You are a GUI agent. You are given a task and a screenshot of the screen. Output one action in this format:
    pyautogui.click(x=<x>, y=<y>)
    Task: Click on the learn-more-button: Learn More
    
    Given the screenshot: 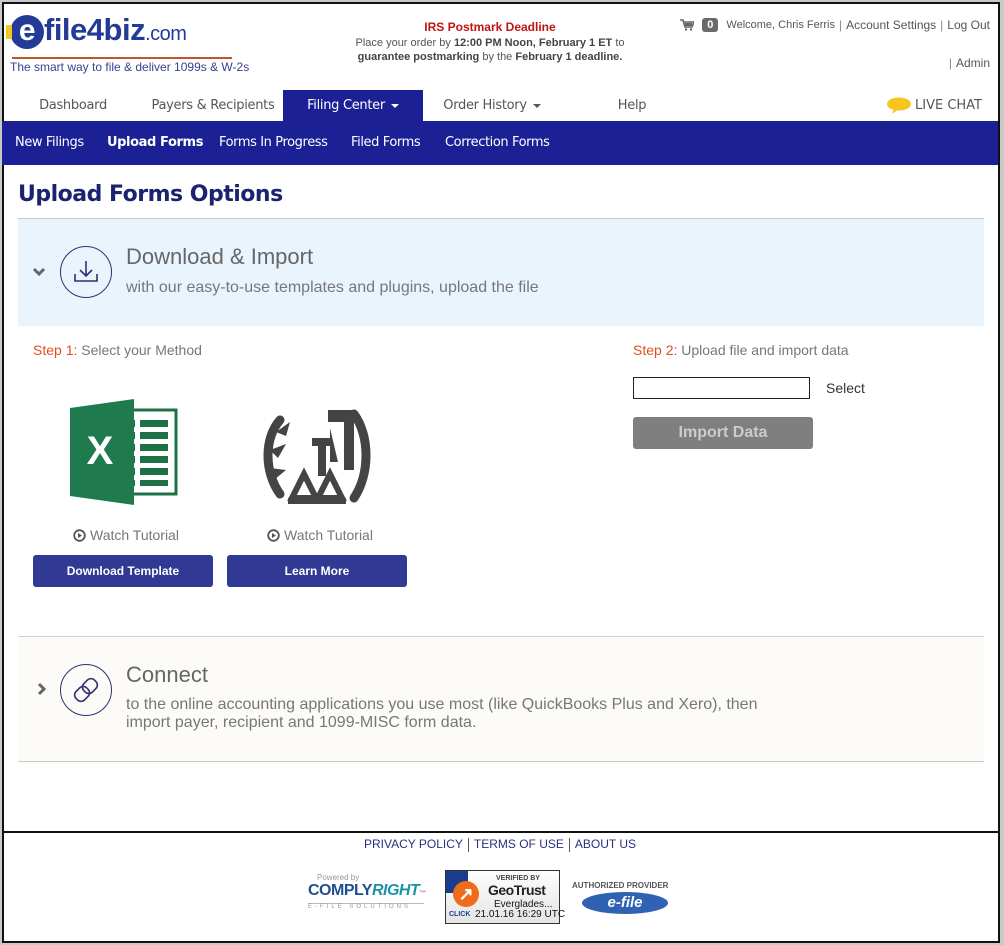 What is the action you would take?
    pyautogui.click(x=317, y=571)
    